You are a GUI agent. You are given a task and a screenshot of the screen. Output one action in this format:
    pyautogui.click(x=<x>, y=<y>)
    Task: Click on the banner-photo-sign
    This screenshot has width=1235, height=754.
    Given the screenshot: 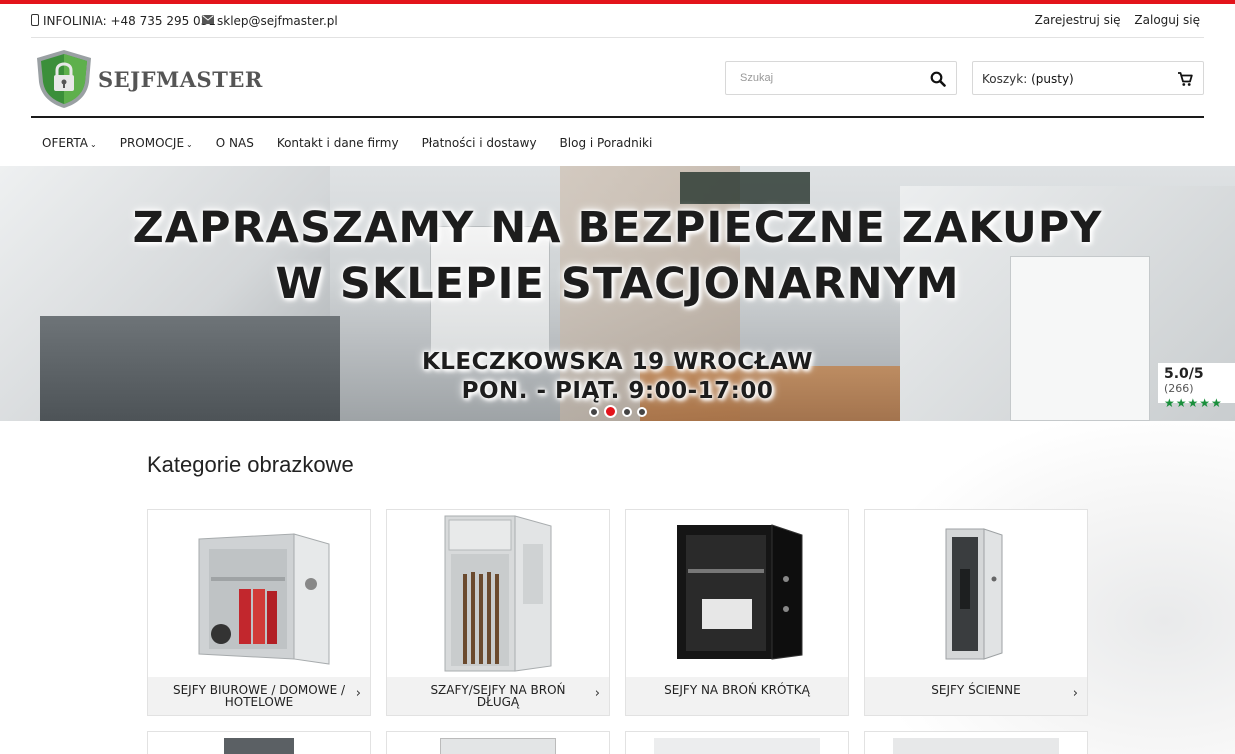 What is the action you would take?
    pyautogui.click(x=745, y=188)
    